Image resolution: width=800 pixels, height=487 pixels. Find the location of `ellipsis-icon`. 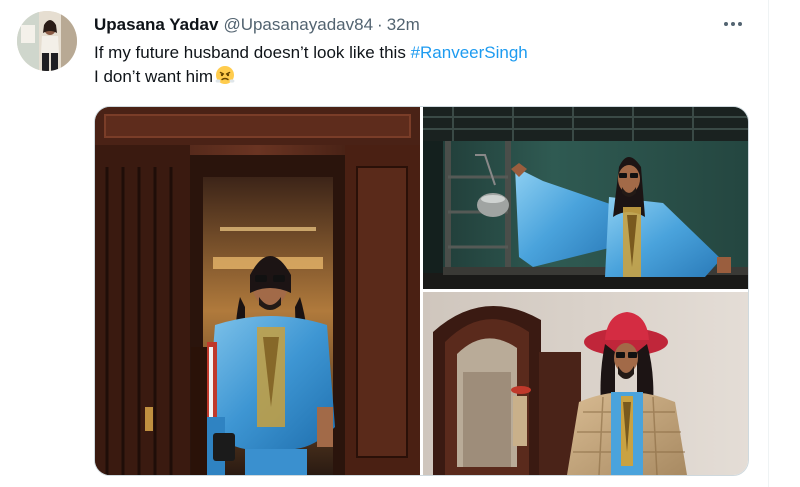

ellipsis-icon is located at coordinates (733, 24).